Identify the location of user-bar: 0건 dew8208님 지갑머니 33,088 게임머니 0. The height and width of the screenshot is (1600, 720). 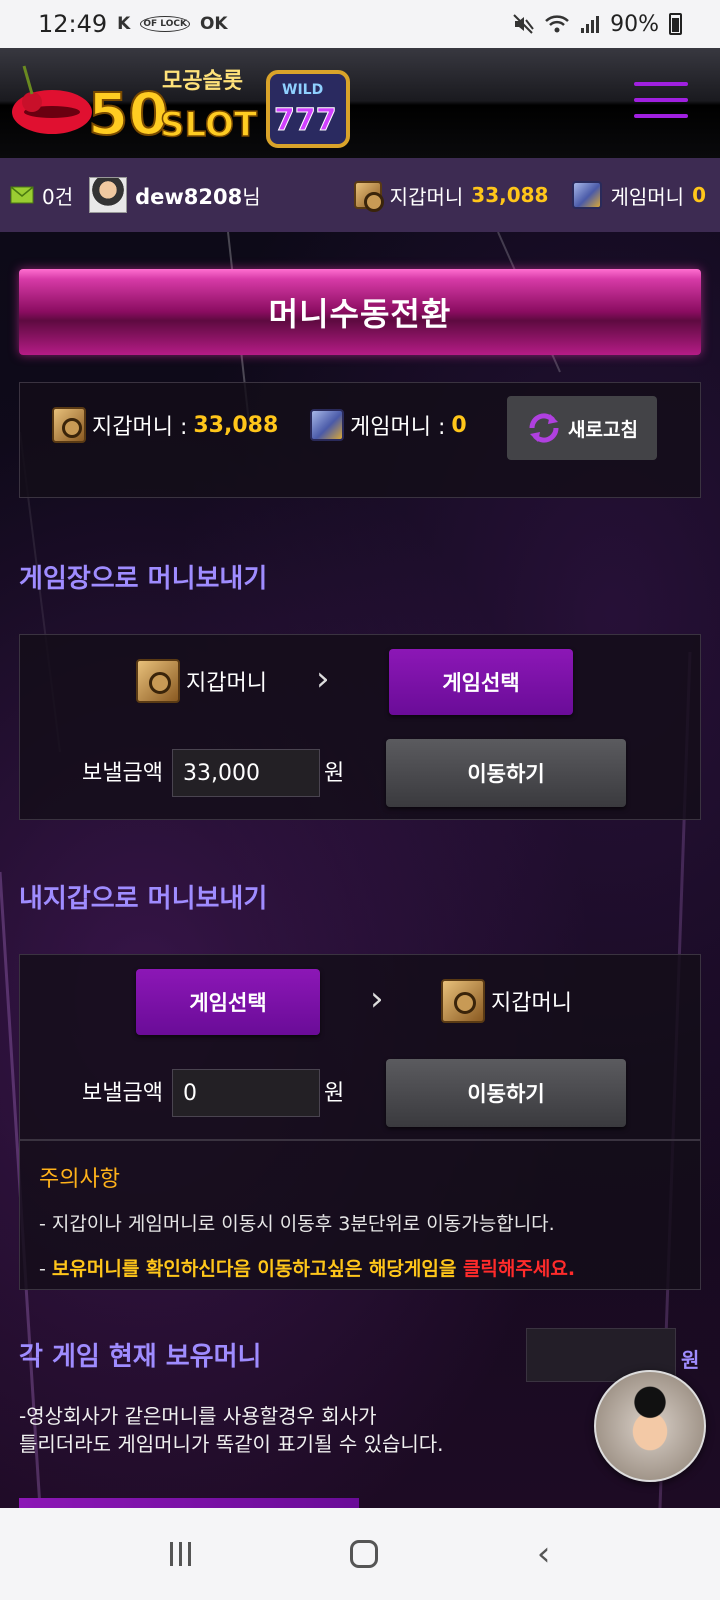
(360, 195).